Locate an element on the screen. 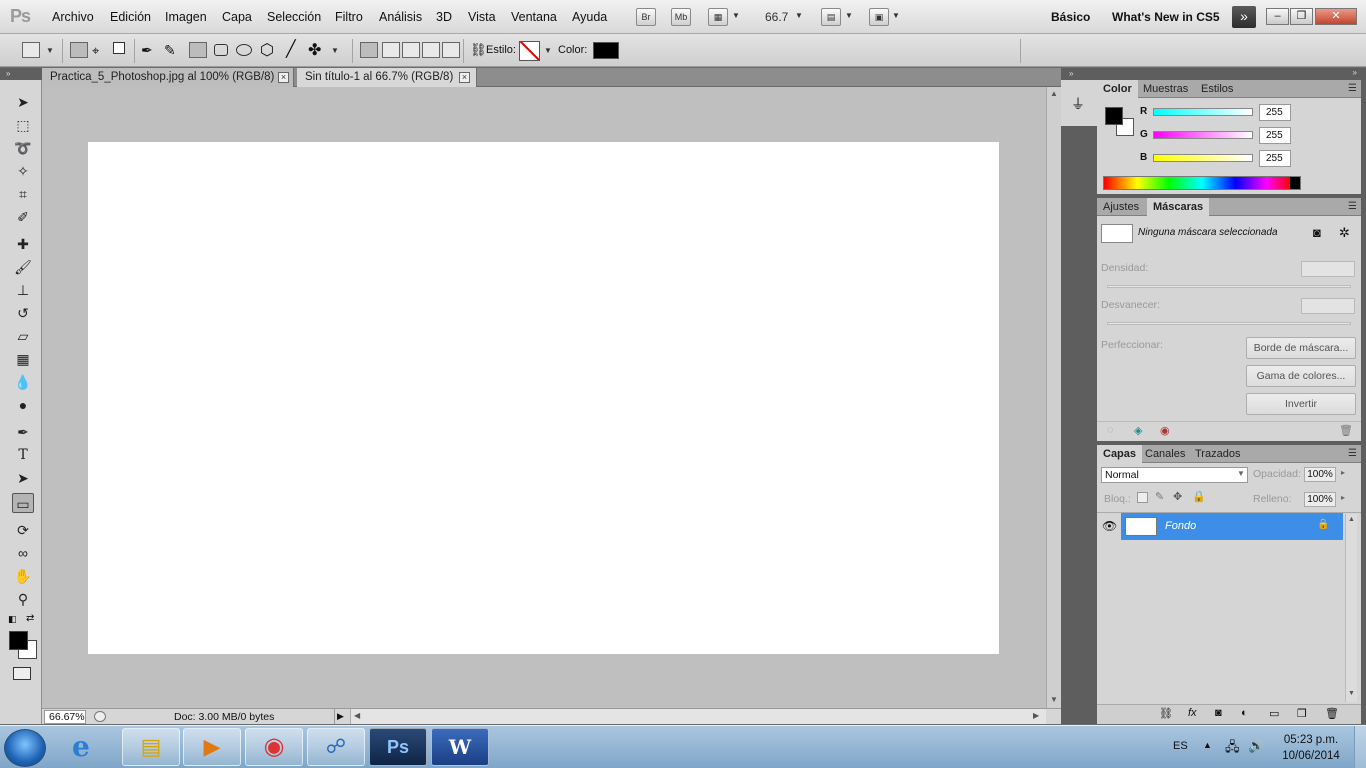 The height and width of the screenshot is (768, 1366). 3d-rotate-tool-icon: ⟳ is located at coordinates (23, 530).